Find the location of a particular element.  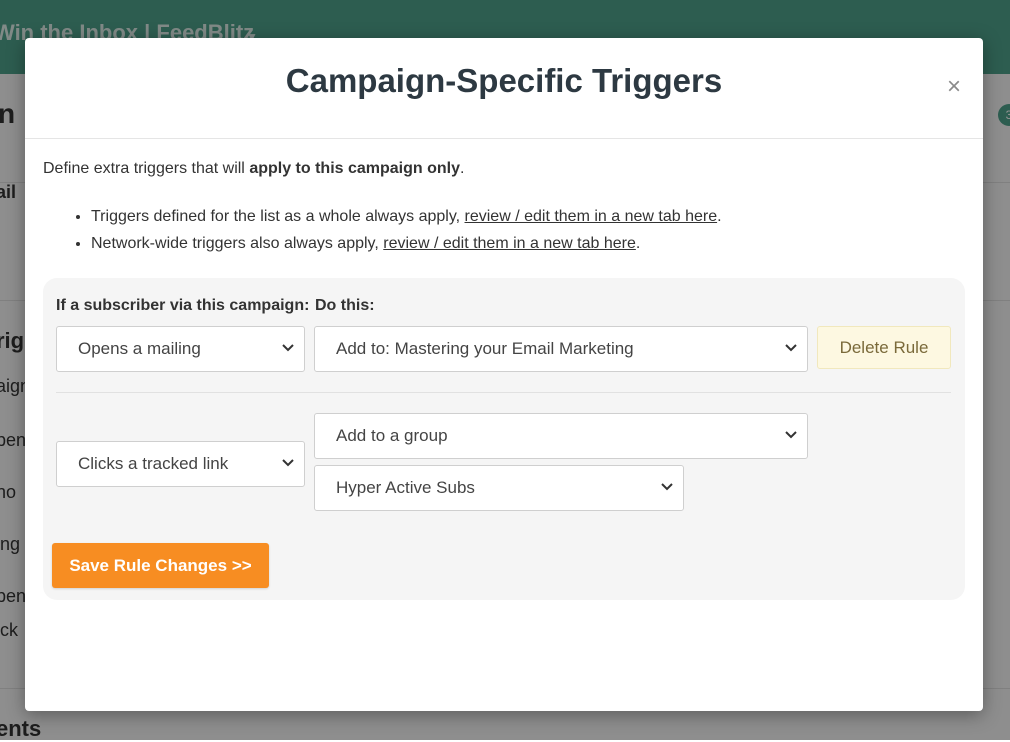

rule-divider is located at coordinates (503, 392).